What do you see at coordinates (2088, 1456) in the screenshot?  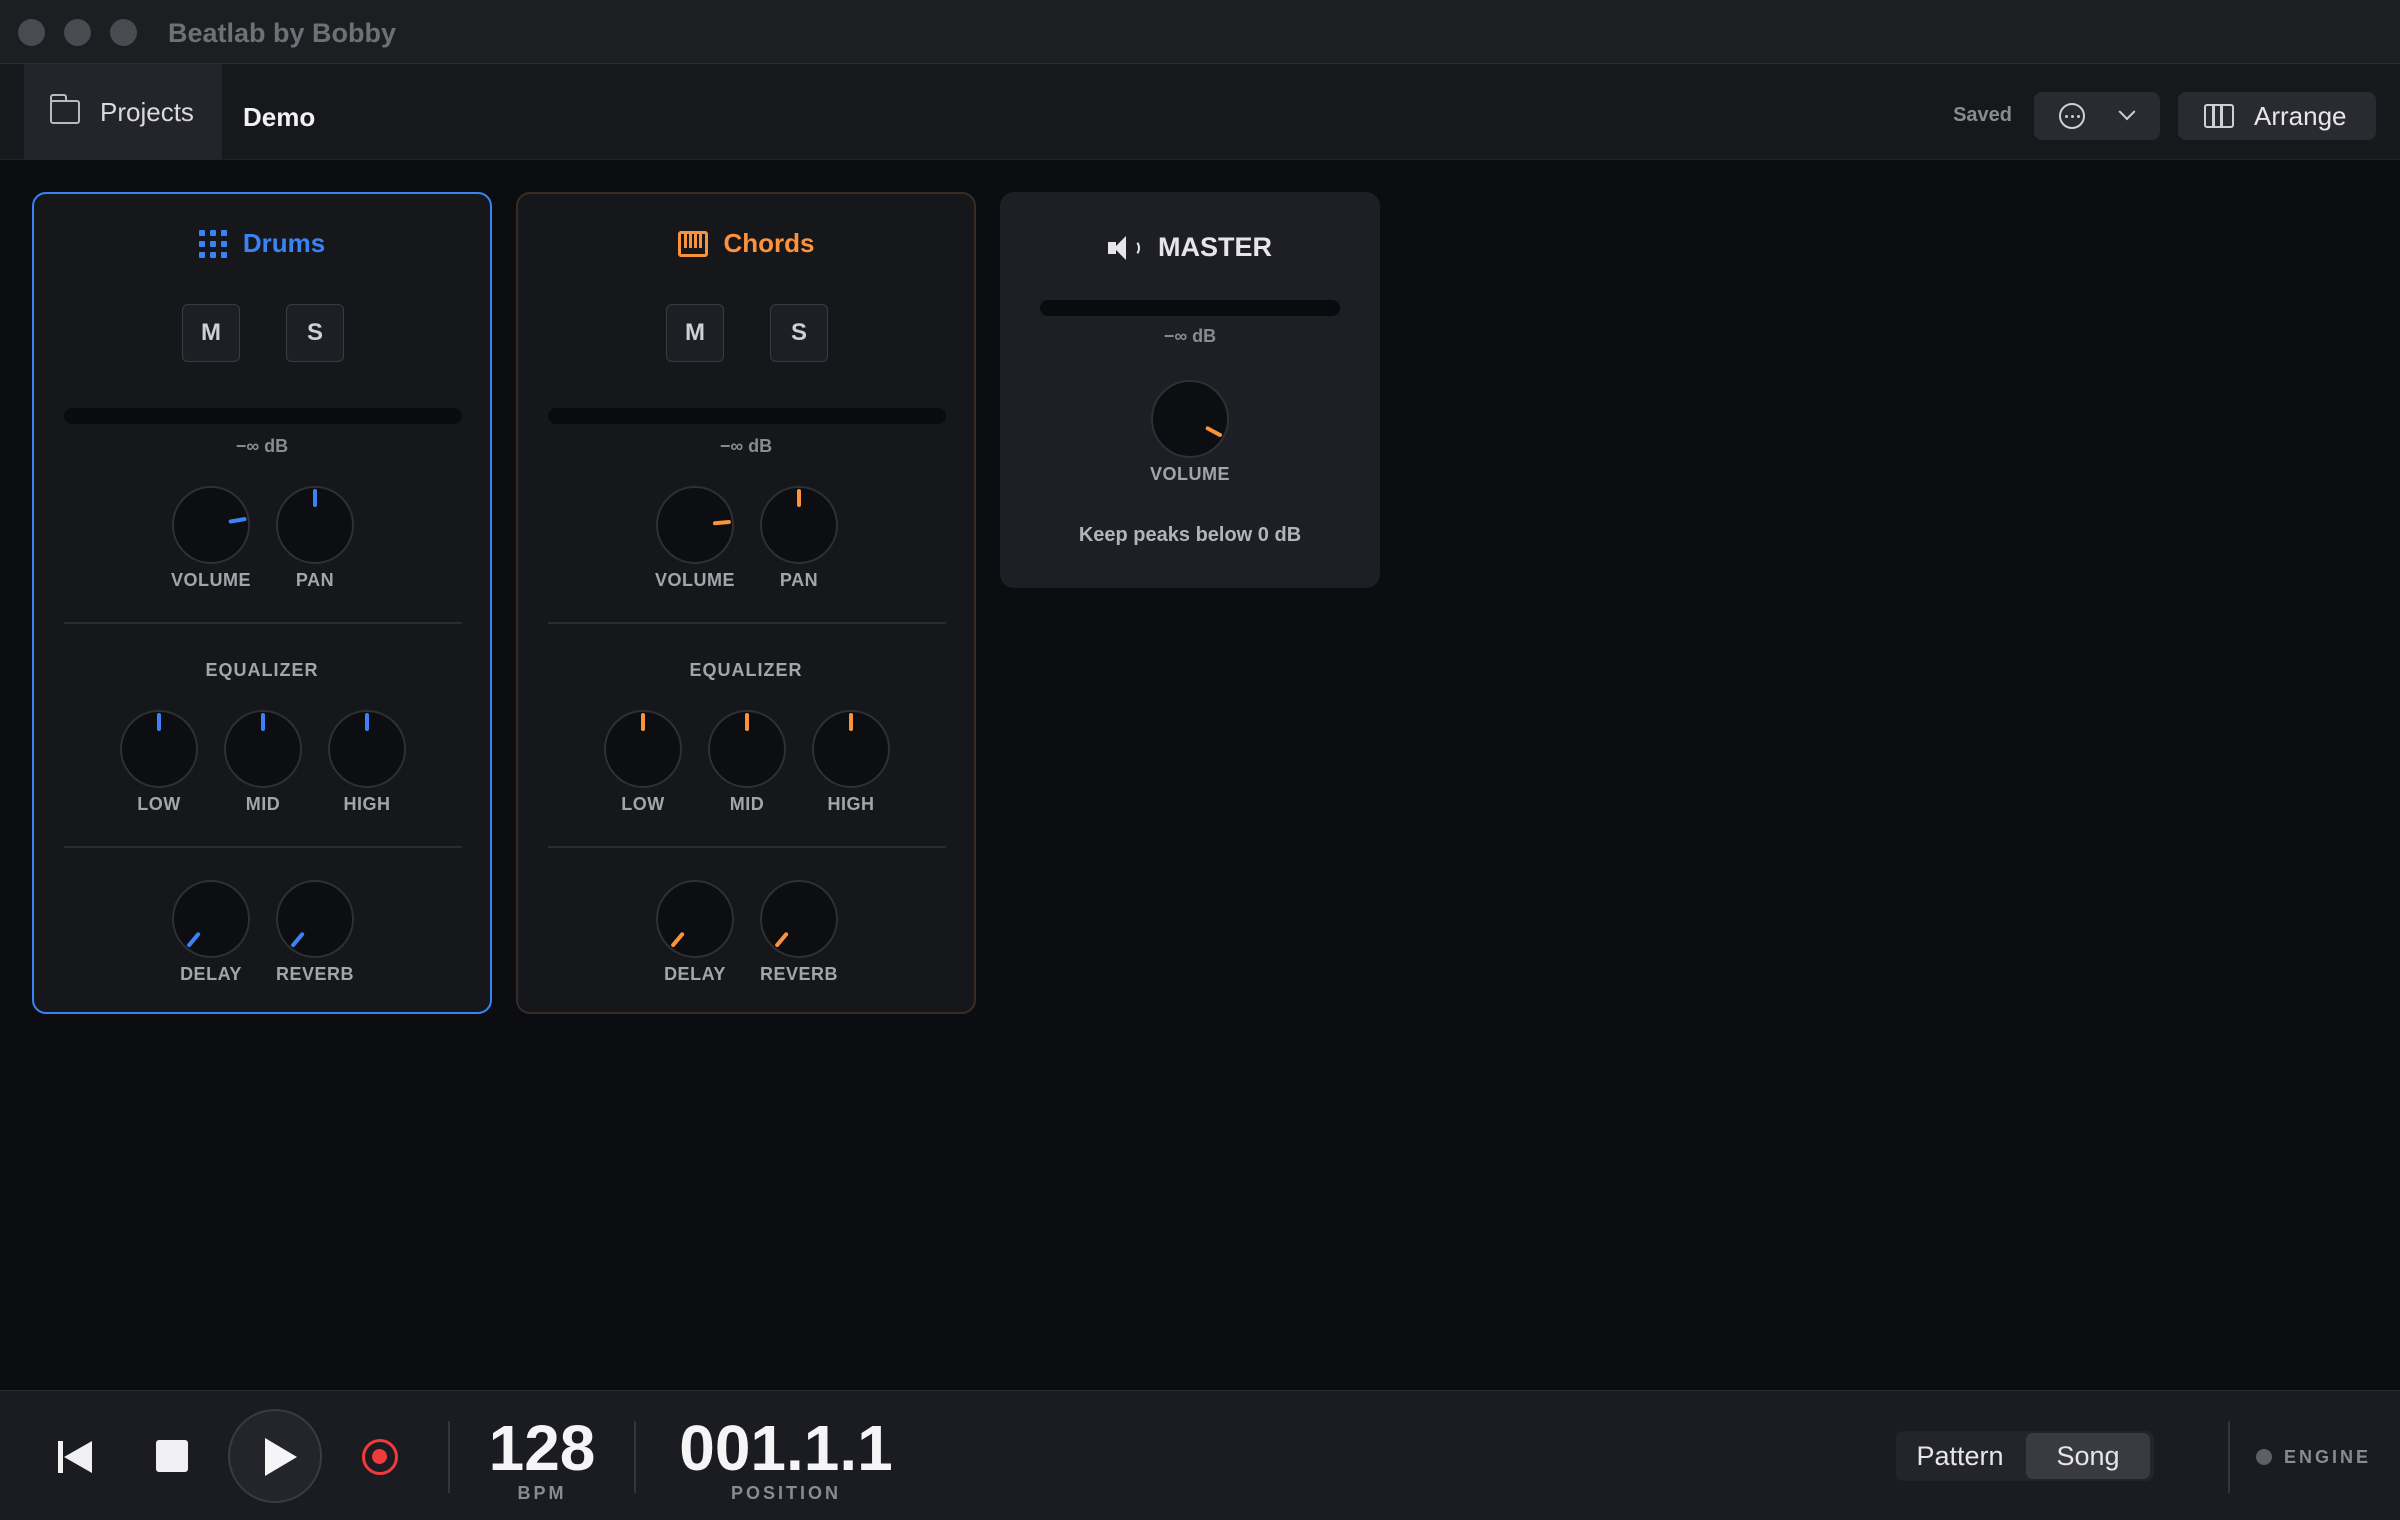 I see `song-mode-button: Song` at bounding box center [2088, 1456].